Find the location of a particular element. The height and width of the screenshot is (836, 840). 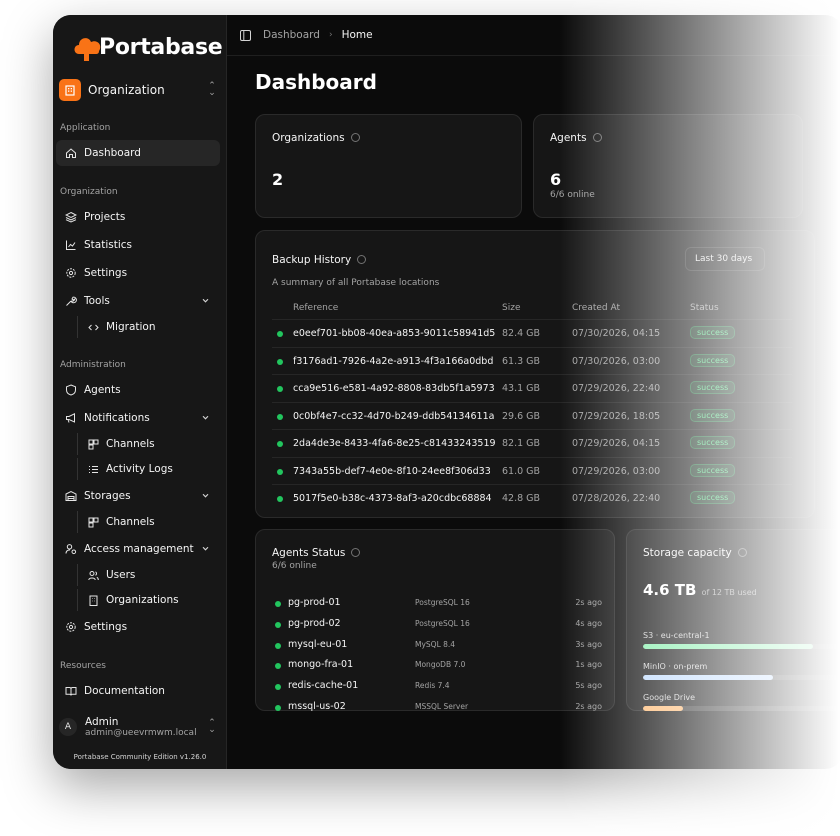

organization-switcher: Organization ⌃ ⌄ is located at coordinates (139, 90).